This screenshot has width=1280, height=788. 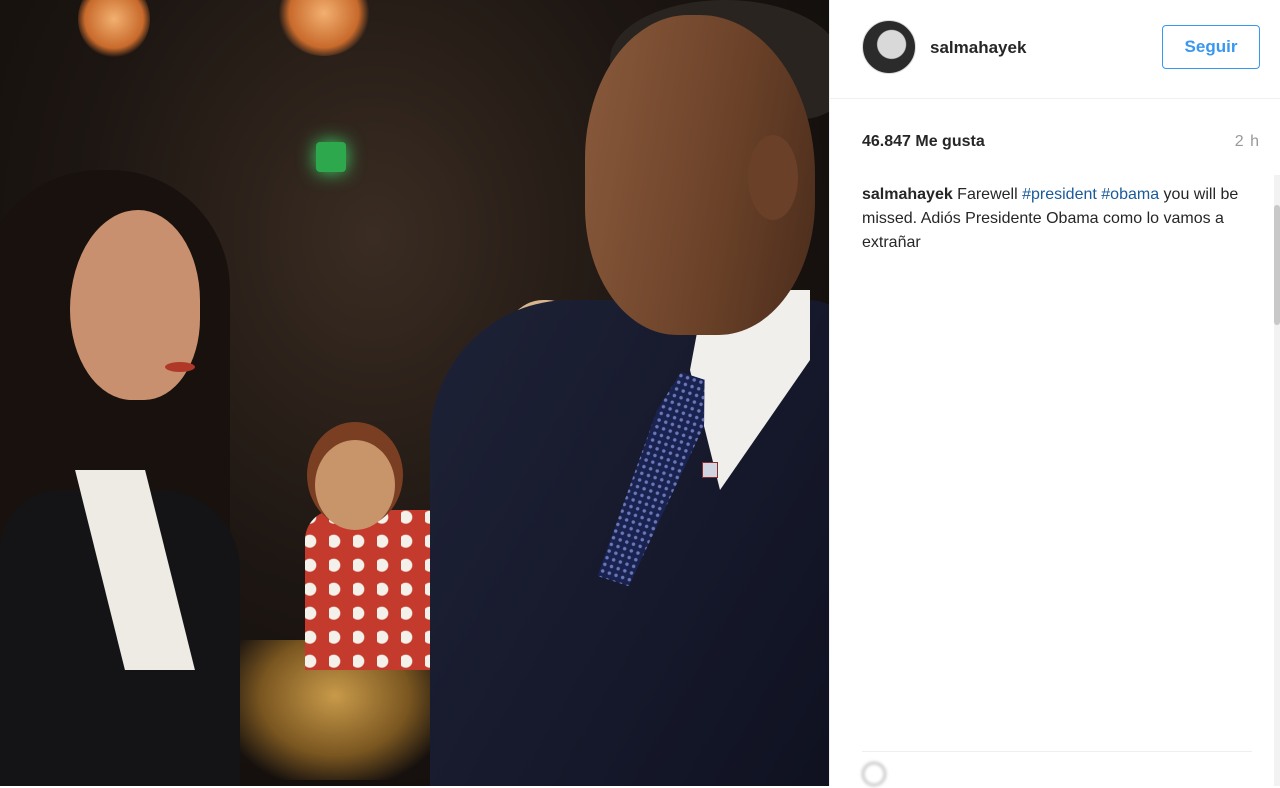 I want to click on load-more-comments, so click(x=1051, y=279).